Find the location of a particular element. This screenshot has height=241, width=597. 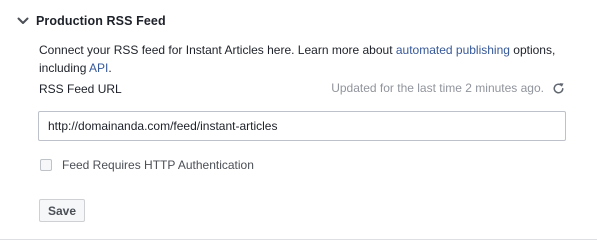

description-text: . is located at coordinates (110, 68).